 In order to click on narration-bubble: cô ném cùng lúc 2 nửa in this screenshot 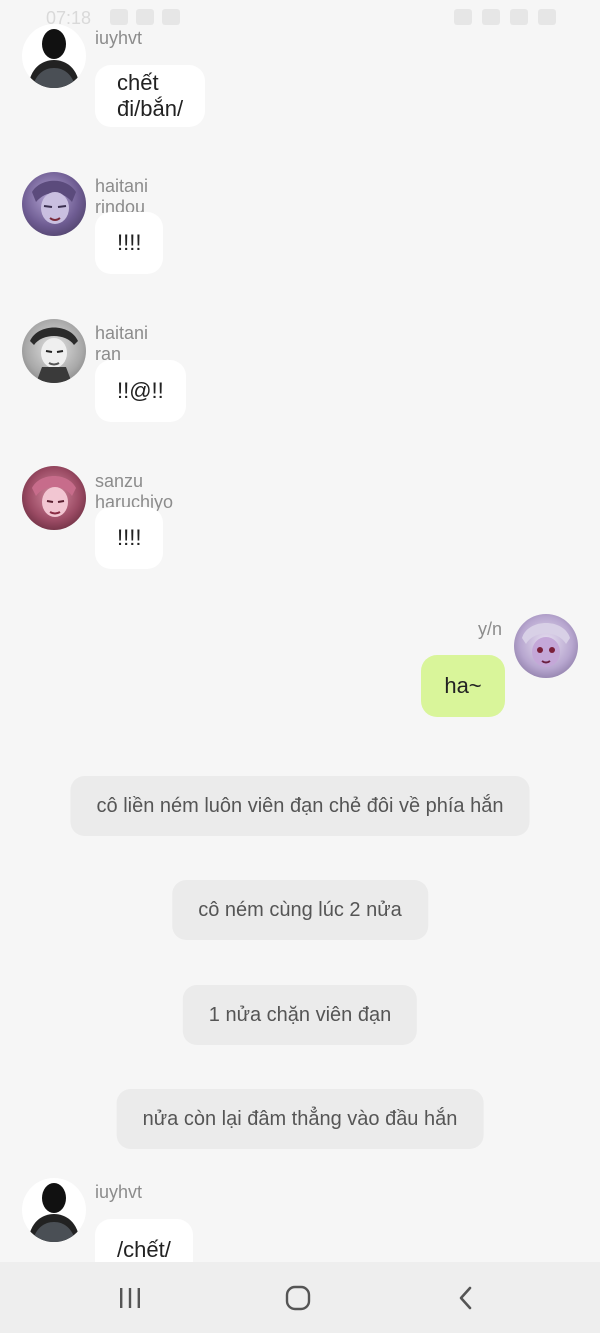, I will do `click(300, 910)`.